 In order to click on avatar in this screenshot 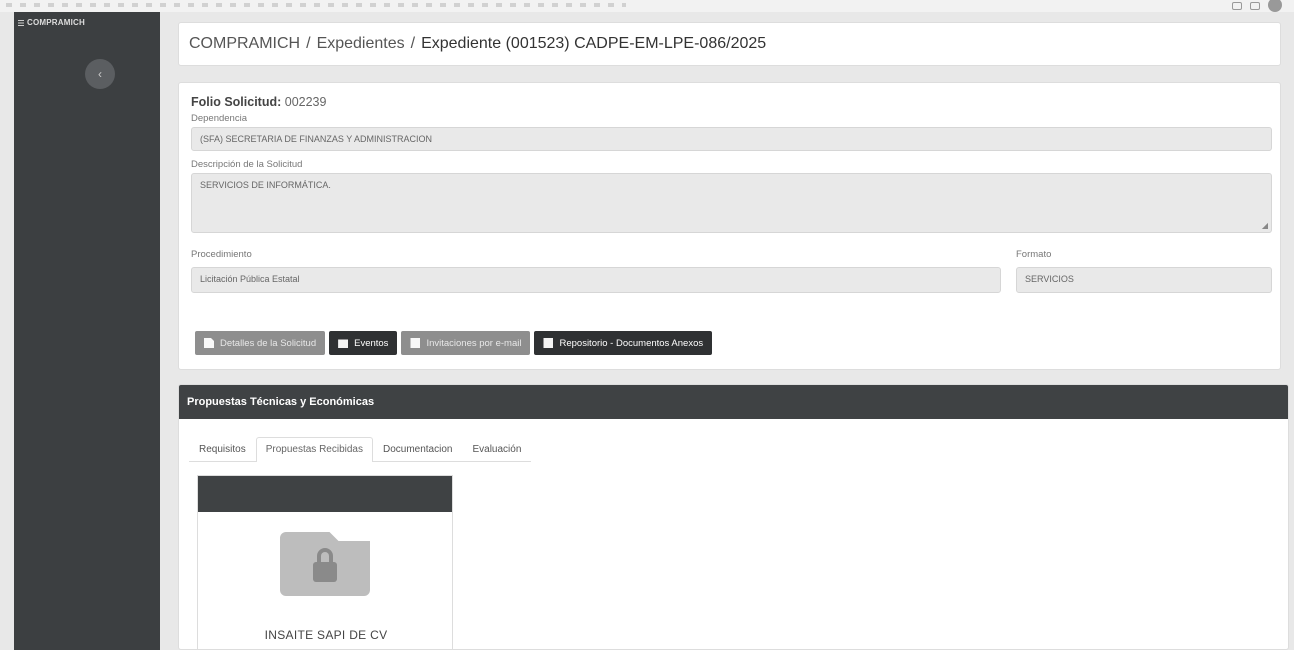, I will do `click(1275, 6)`.